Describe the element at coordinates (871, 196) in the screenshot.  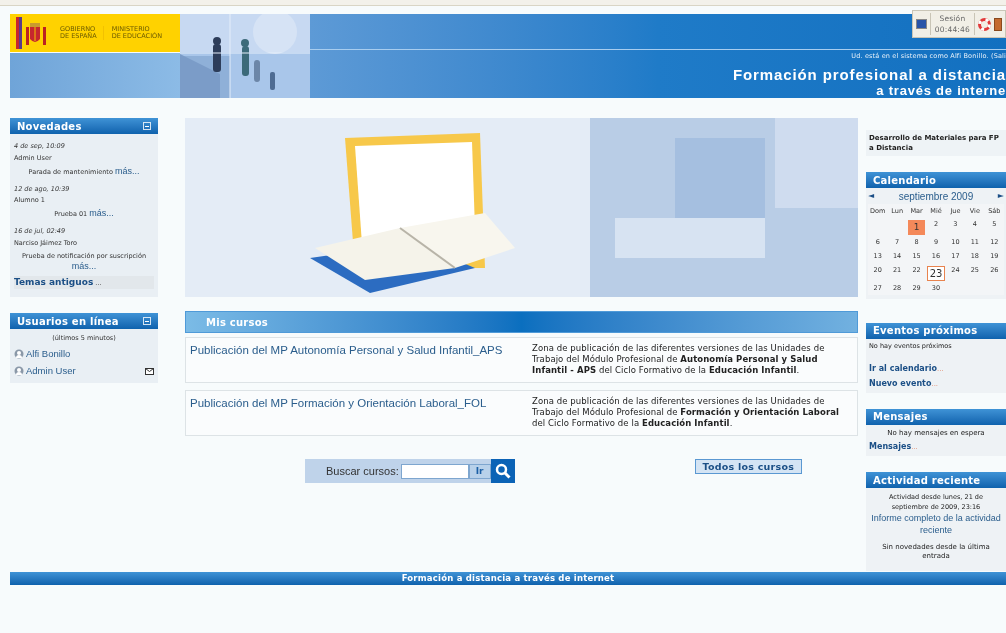
I see `previous-month-link: ◄` at that location.